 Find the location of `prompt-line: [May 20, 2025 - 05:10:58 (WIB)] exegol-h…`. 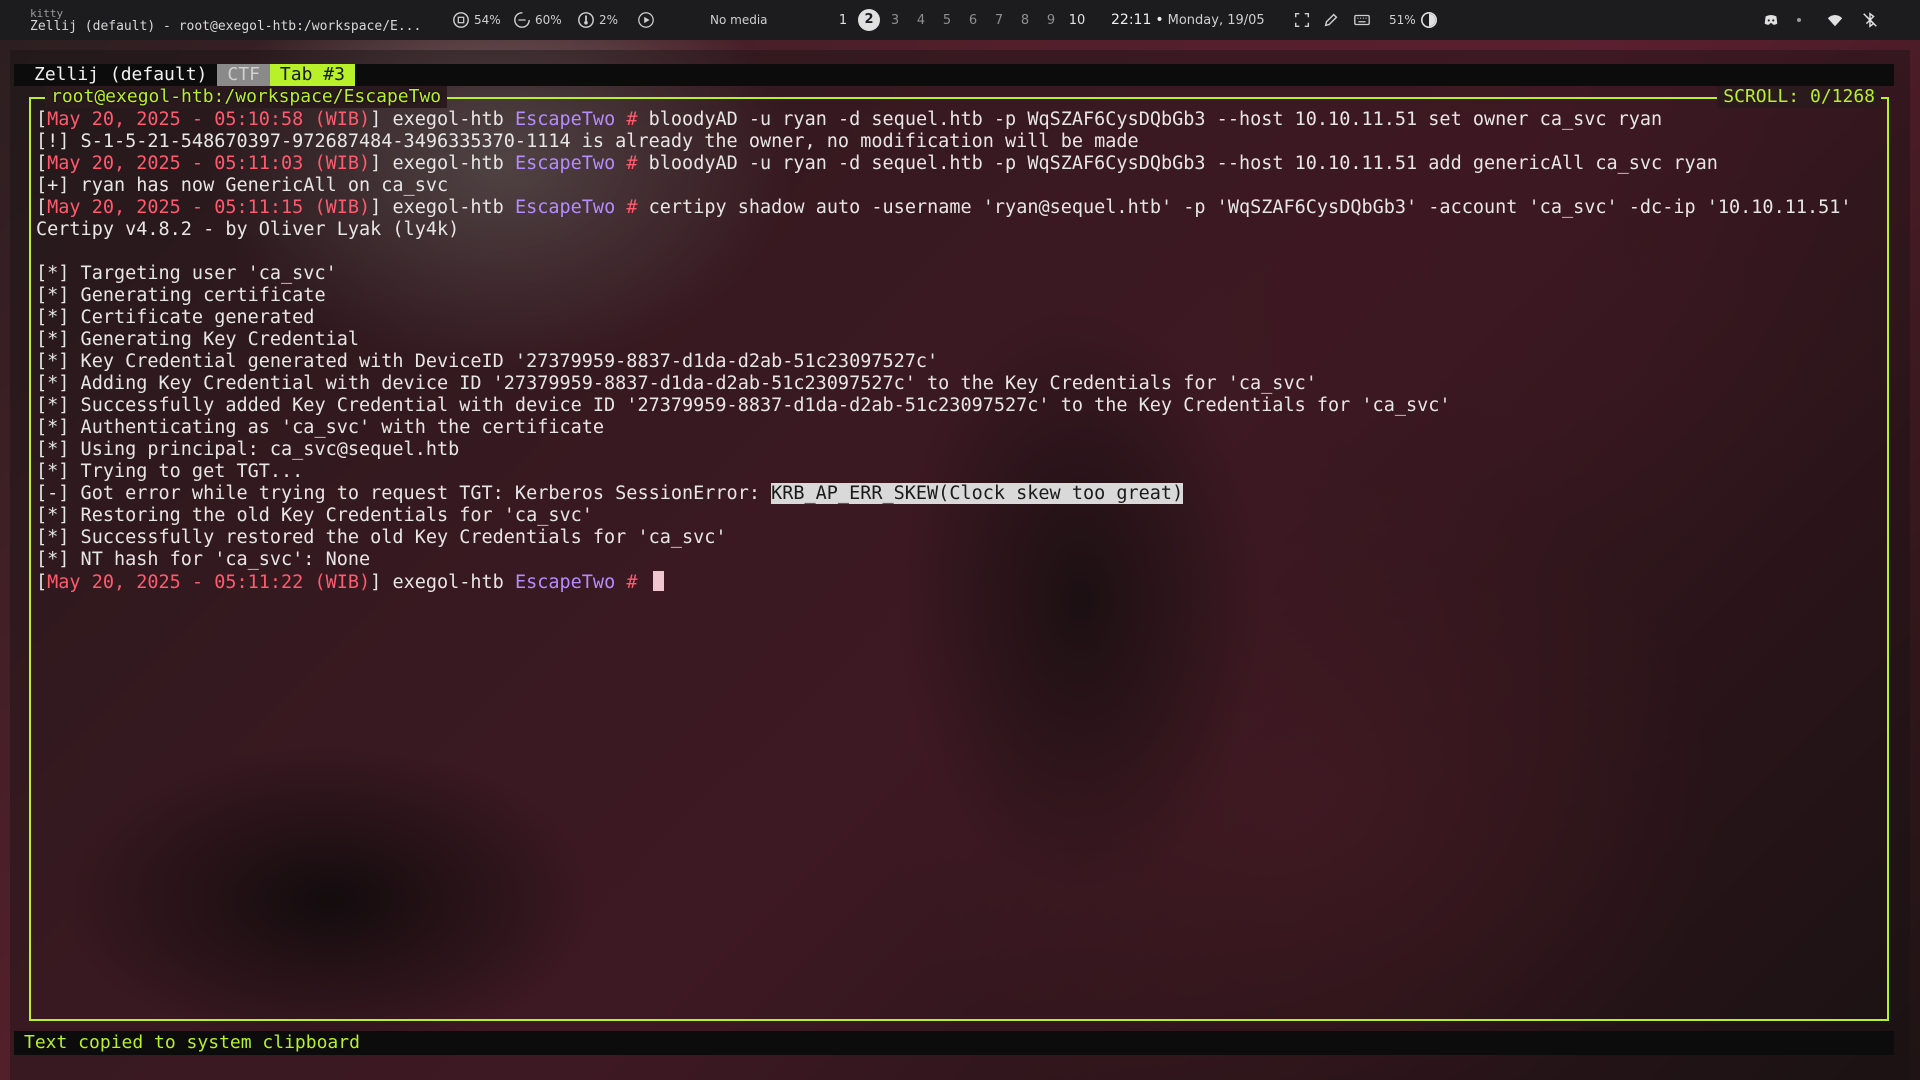

prompt-line: [May 20, 2025 - 05:10:58 (WIB)] exegol-h… is located at coordinates (956, 120).